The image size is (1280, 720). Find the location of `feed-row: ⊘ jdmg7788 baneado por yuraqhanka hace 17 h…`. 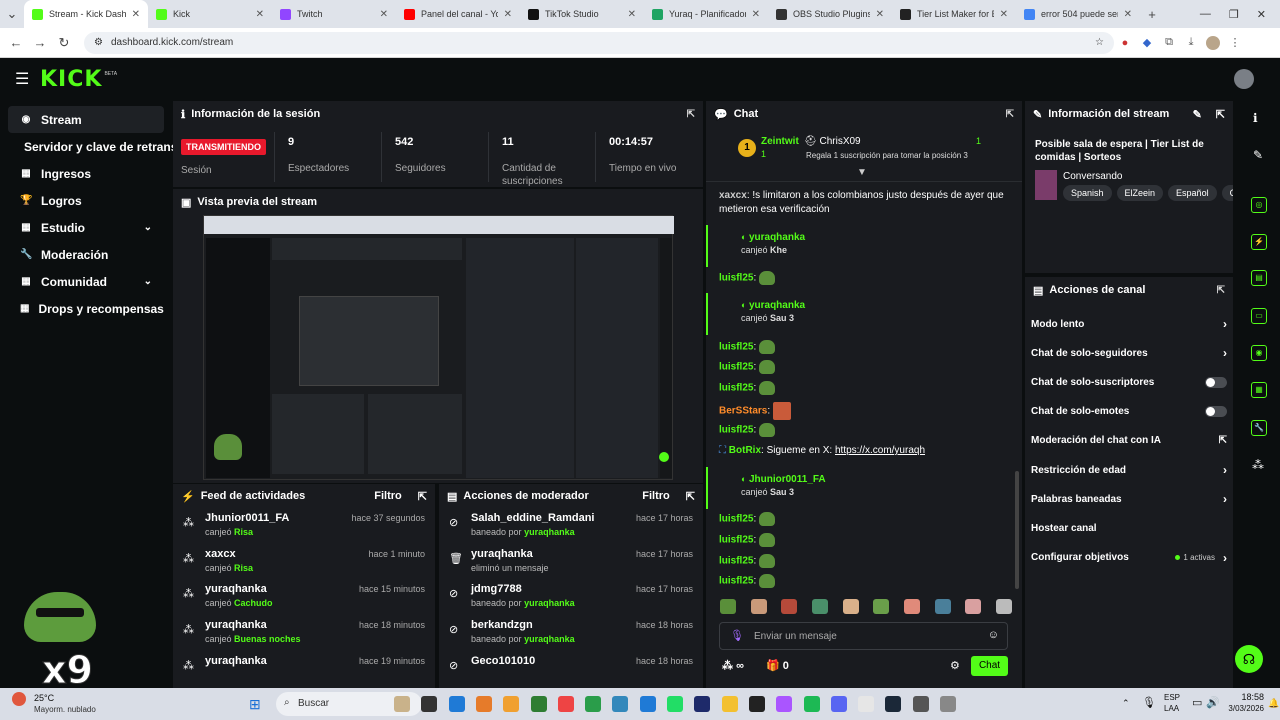

feed-row: ⊘ jdmg7788 baneado por yuraqhanka hace 17 h… is located at coordinates (571, 597).